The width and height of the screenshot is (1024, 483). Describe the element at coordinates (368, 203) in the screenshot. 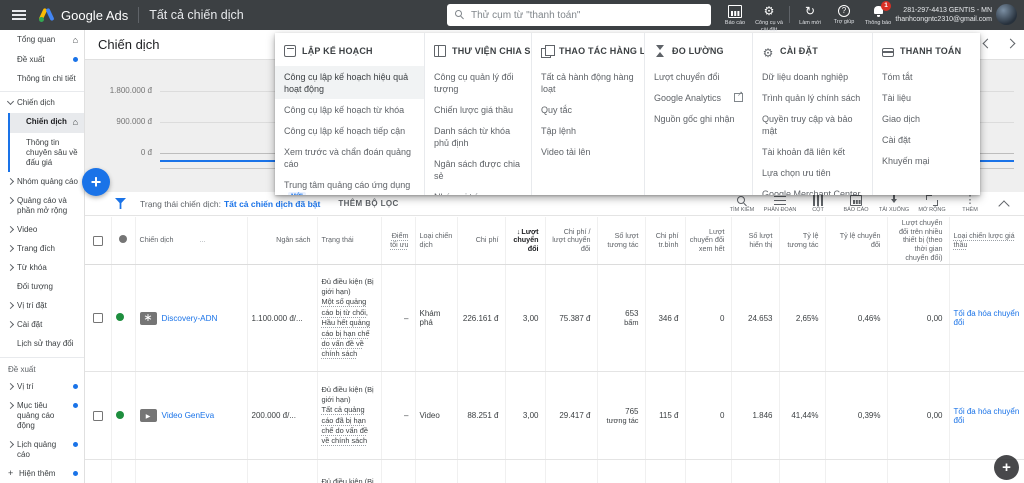

I see `add-filter-button: THÊM BỘ LỌC` at that location.